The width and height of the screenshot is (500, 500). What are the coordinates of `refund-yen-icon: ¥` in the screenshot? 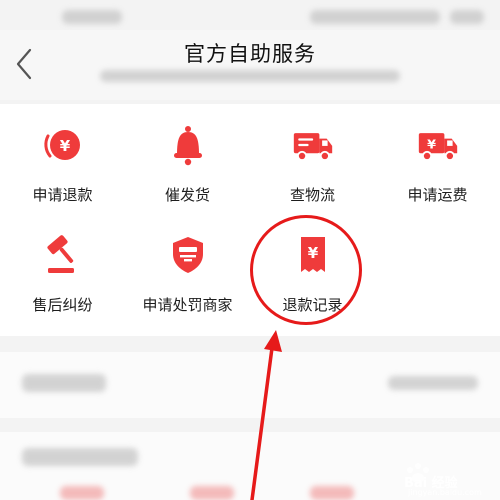 It's located at (63, 145).